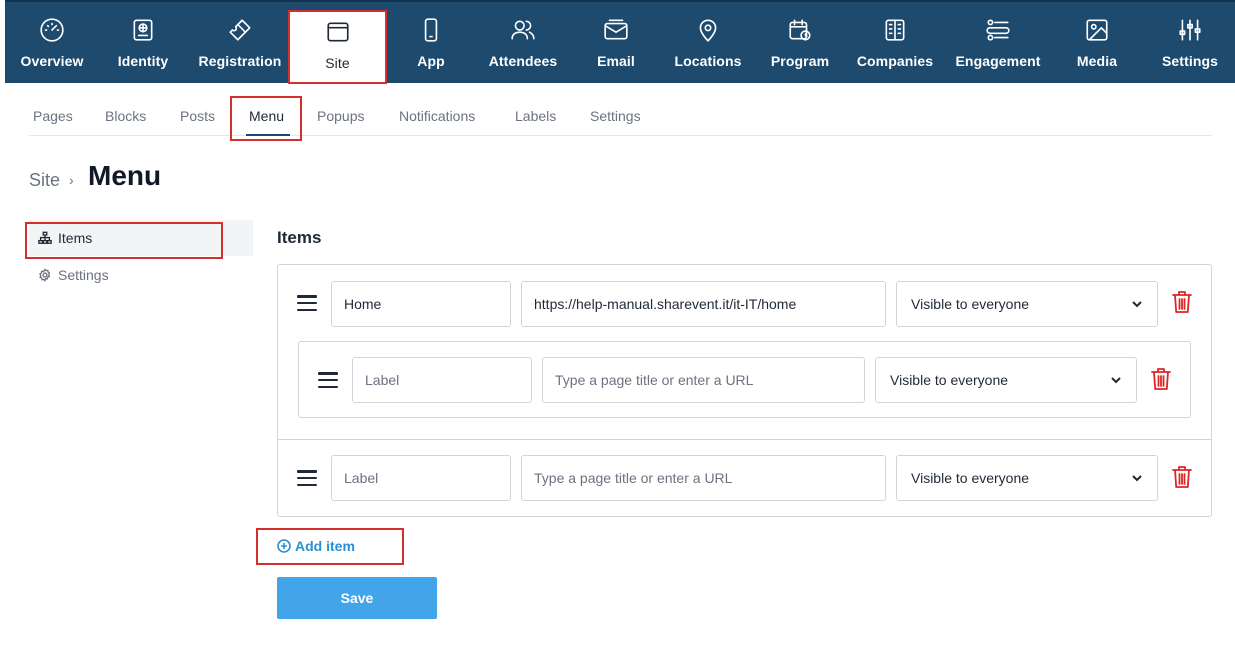 The image size is (1235, 647). What do you see at coordinates (340, 116) in the screenshot?
I see `tab-popups: Popups` at bounding box center [340, 116].